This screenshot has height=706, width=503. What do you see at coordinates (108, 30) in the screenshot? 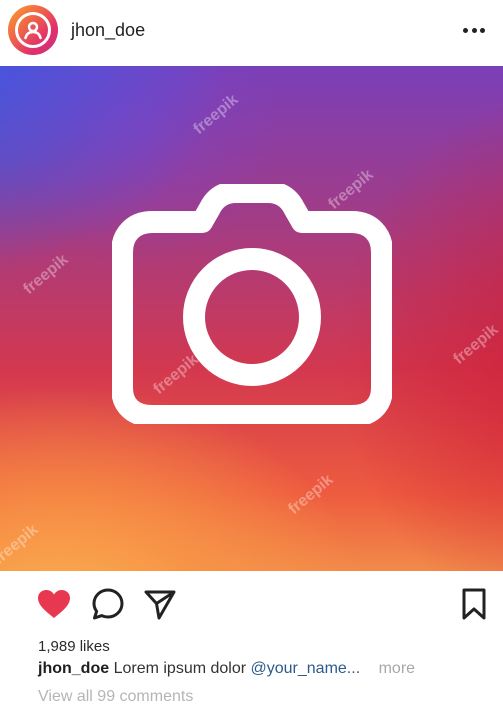
I see `post-username: jhon_doe` at bounding box center [108, 30].